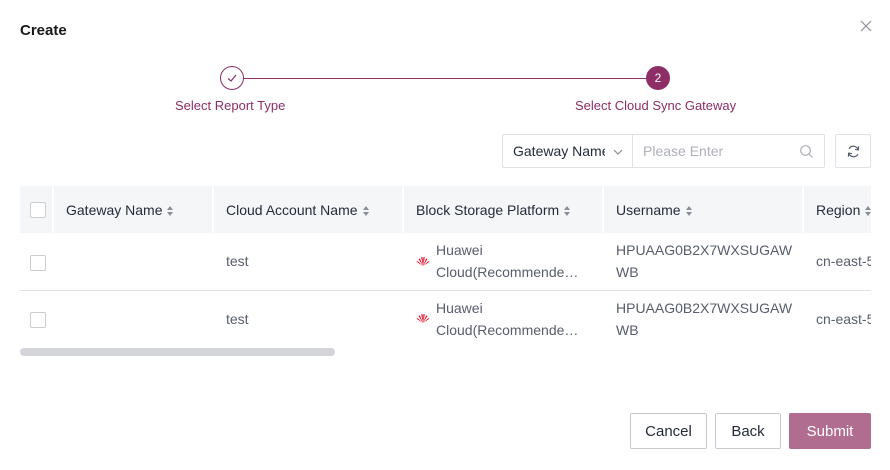  Describe the element at coordinates (444, 78) in the screenshot. I see `step-connector` at that location.